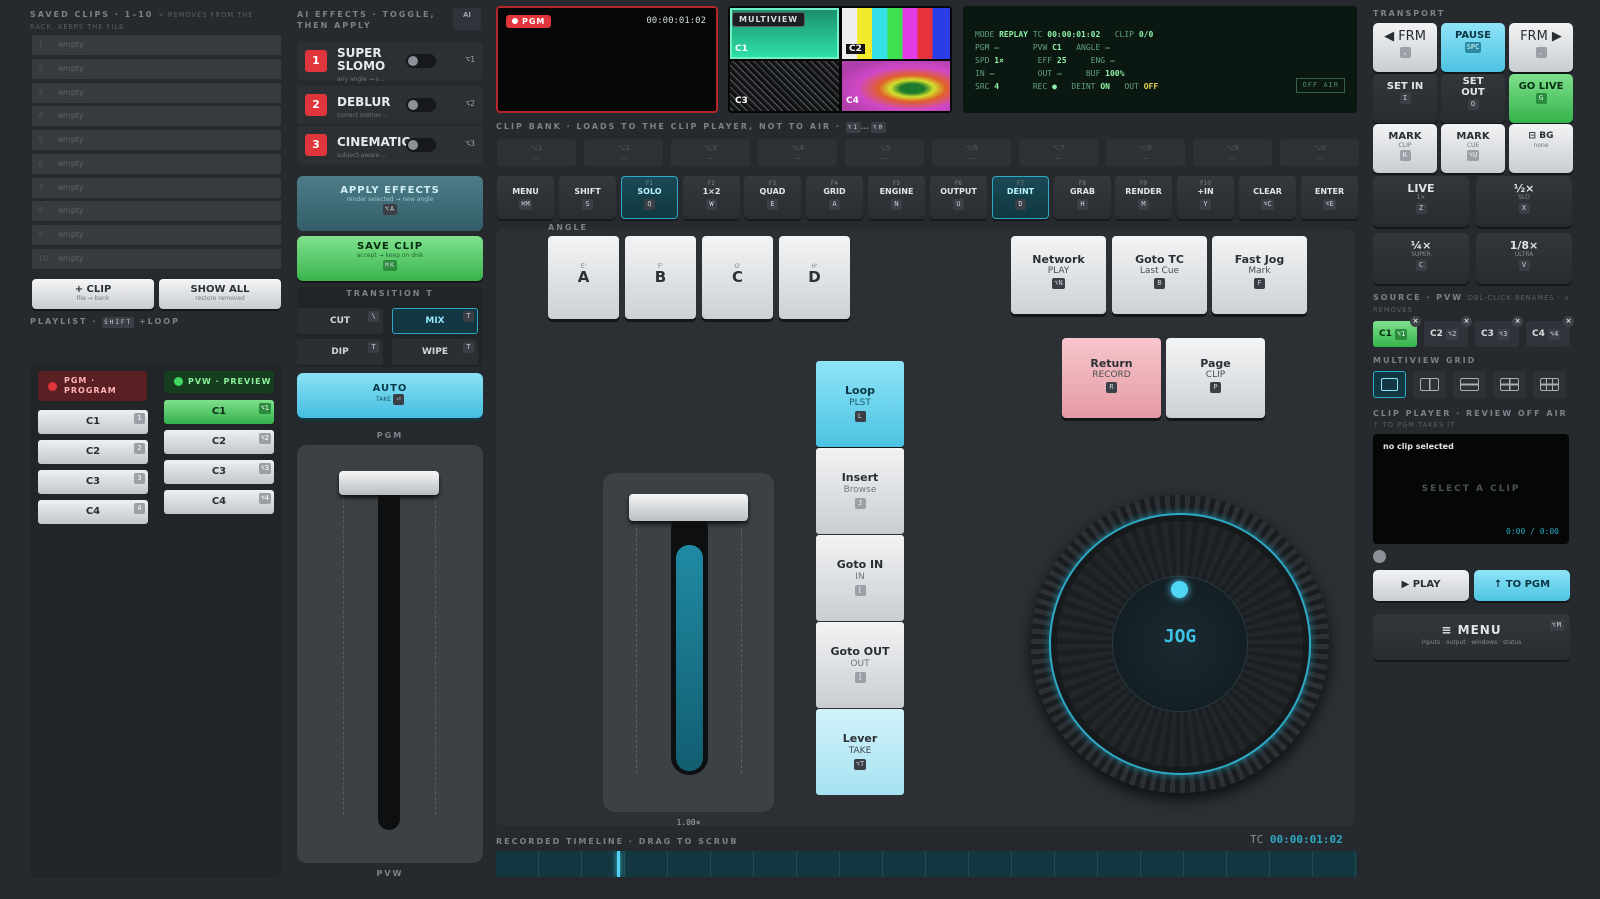 The height and width of the screenshot is (899, 1600). I want to click on frame-forward-button: FRM ▶., so click(1541, 47).